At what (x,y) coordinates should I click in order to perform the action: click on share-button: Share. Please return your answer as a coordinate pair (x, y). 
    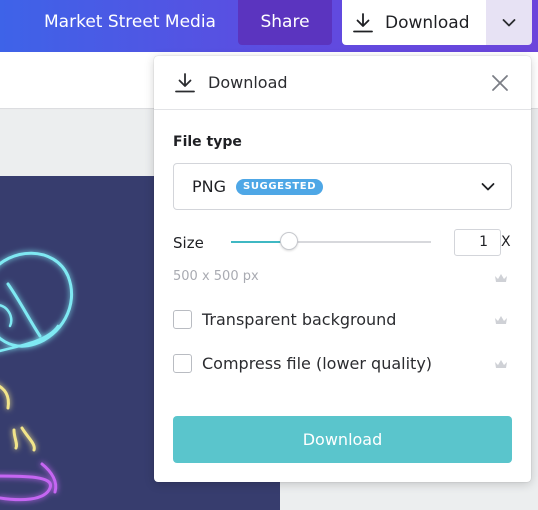
    Looking at the image, I should click on (285, 22).